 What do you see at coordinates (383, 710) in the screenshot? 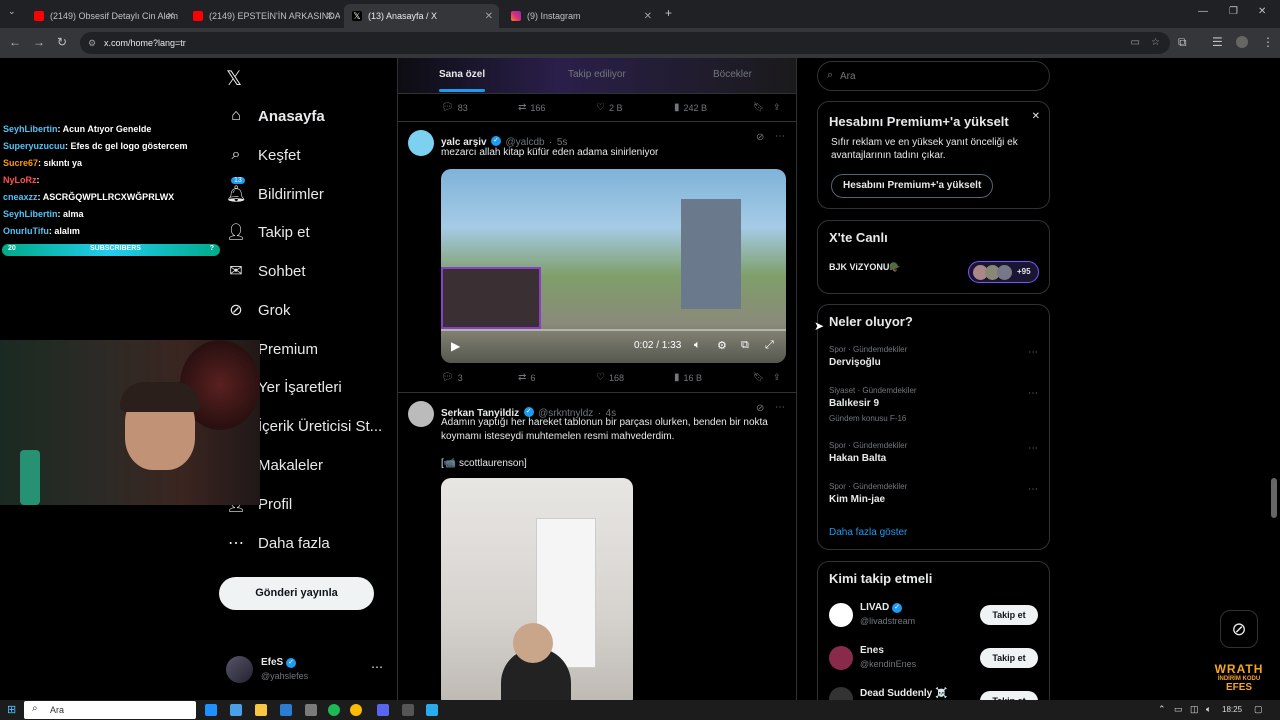
I see `discord-icon` at bounding box center [383, 710].